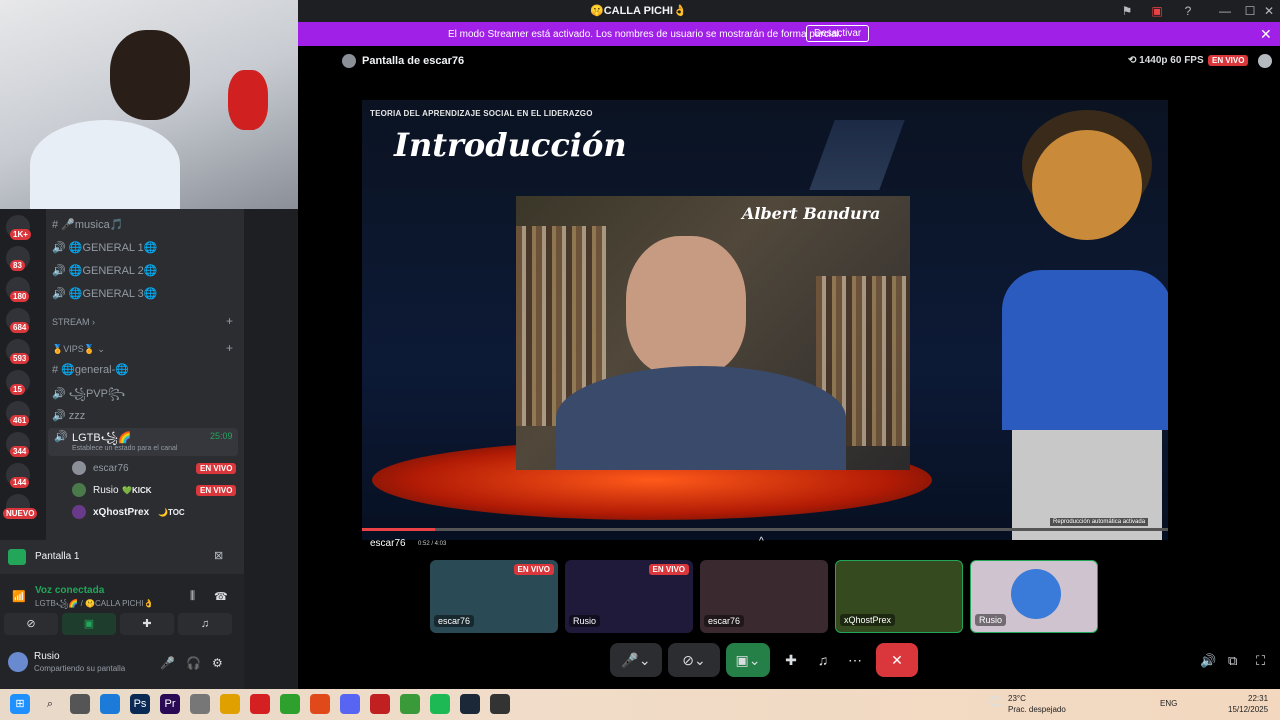 Image resolution: width=1280 pixels, height=720 pixels. Describe the element at coordinates (585, 621) in the screenshot. I see `participant-name: Rusio` at that location.